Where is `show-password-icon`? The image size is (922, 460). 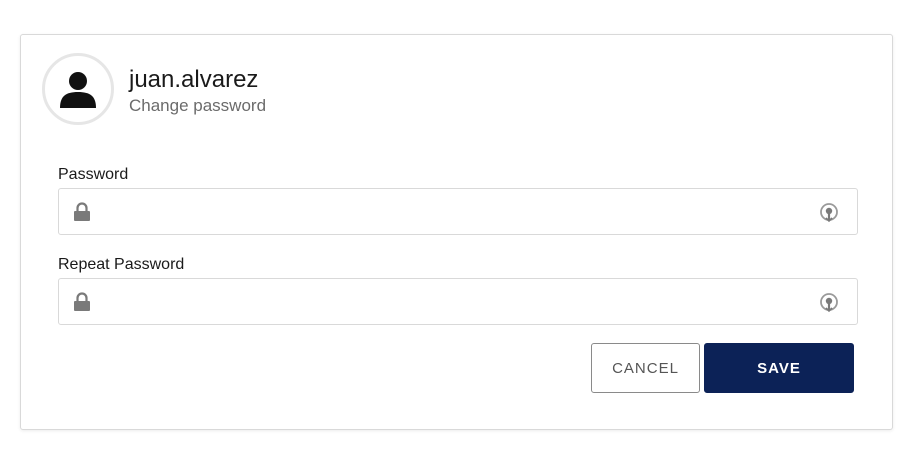 show-password-icon is located at coordinates (829, 212).